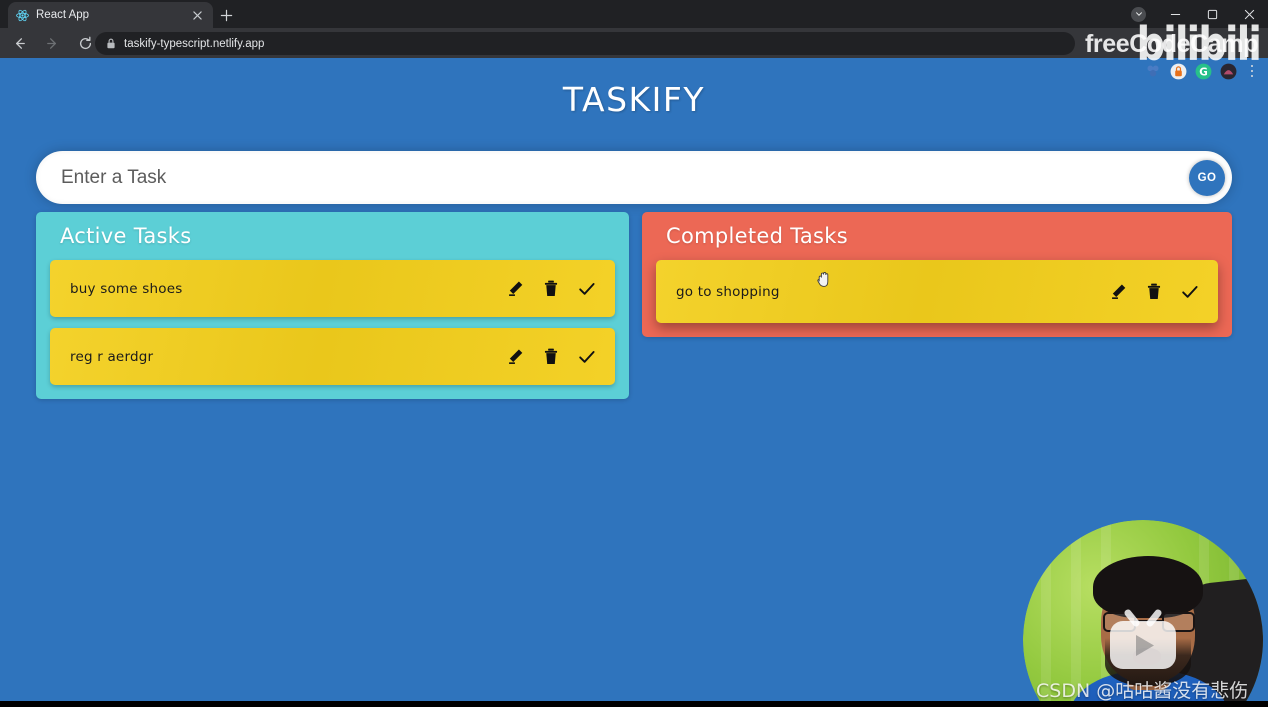 The height and width of the screenshot is (707, 1268). Describe the element at coordinates (52, 43) in the screenshot. I see `forward-arrow-icon` at that location.